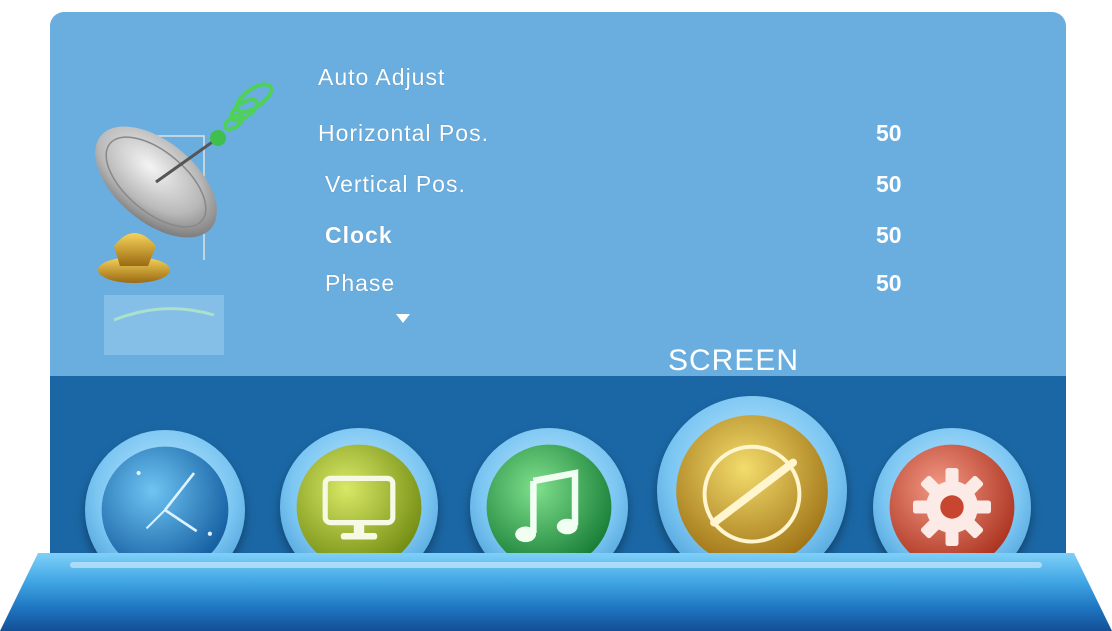 The height and width of the screenshot is (631, 1112). What do you see at coordinates (395, 184) in the screenshot?
I see `menu-item-vertical-pos: Vertical Pos.` at bounding box center [395, 184].